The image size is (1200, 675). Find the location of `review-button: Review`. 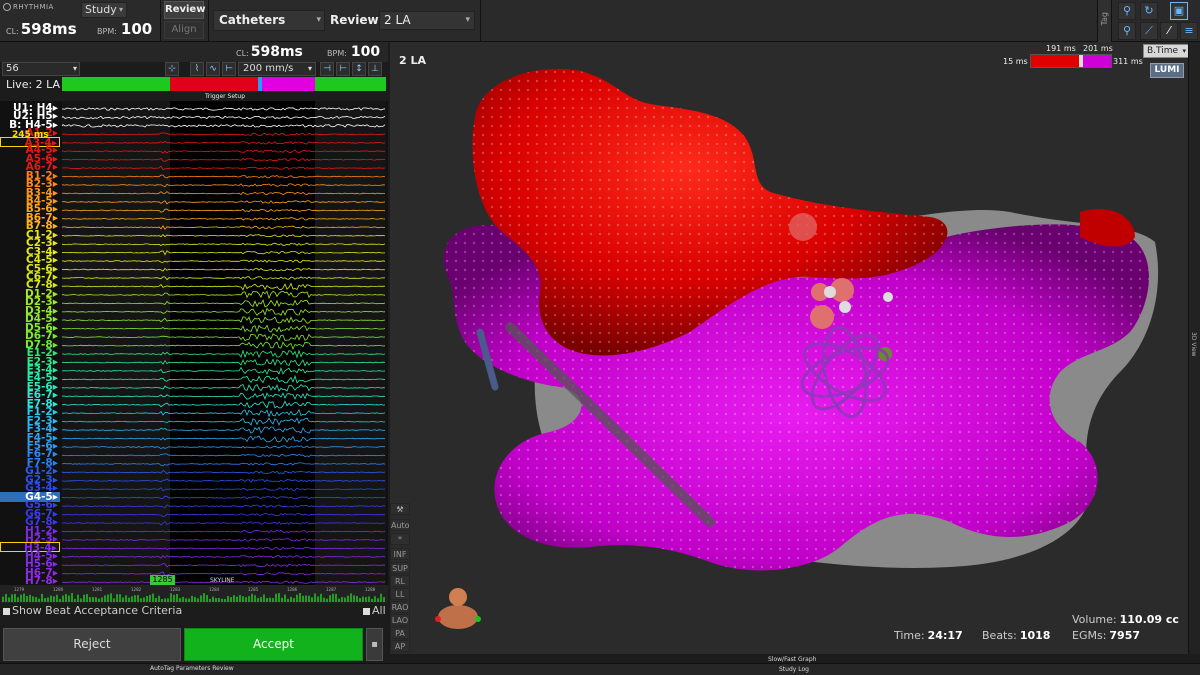

review-button: Review is located at coordinates (184, 10).